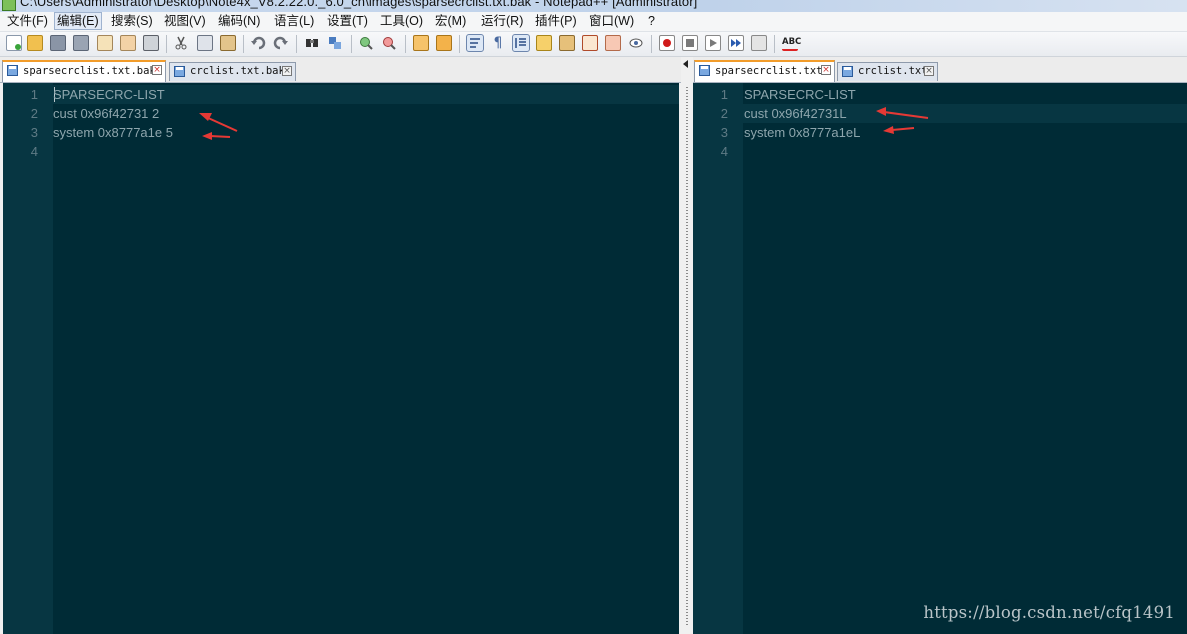 Image resolution: width=1187 pixels, height=634 pixels. I want to click on new-file-icon, so click(14, 43).